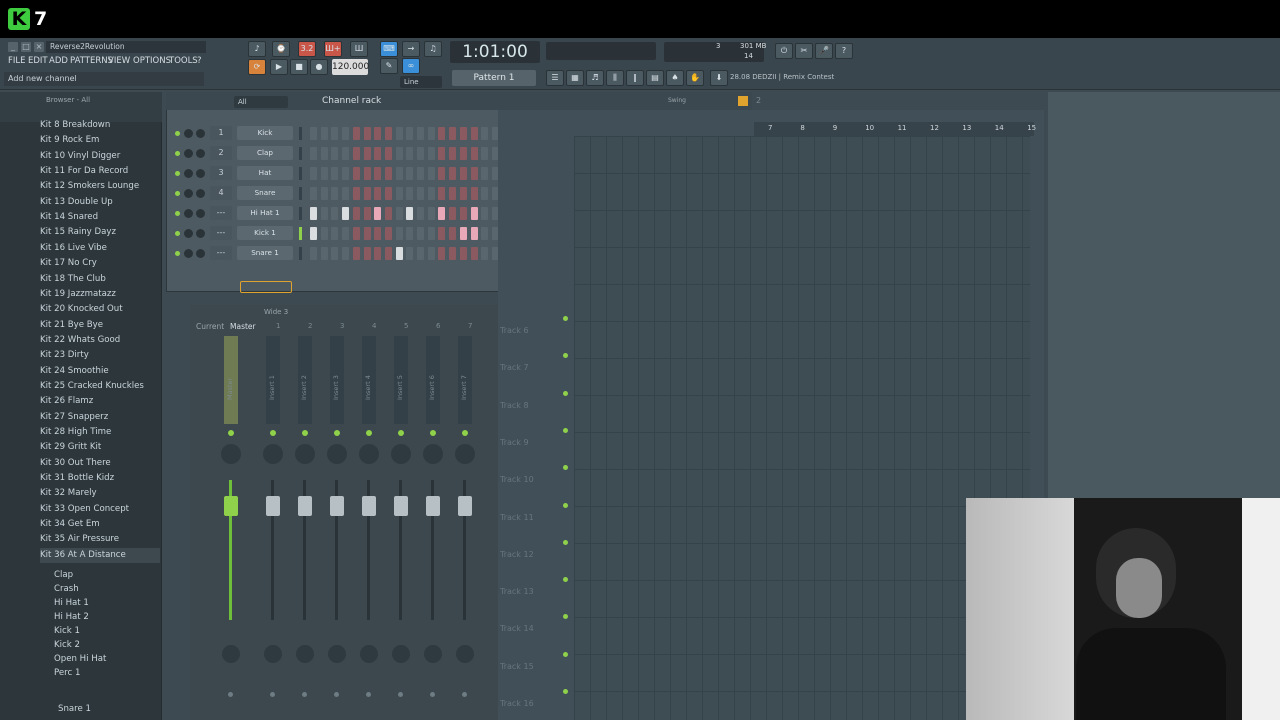 The width and height of the screenshot is (1280, 720). What do you see at coordinates (535, 628) in the screenshot?
I see `track-header: Track 14` at bounding box center [535, 628].